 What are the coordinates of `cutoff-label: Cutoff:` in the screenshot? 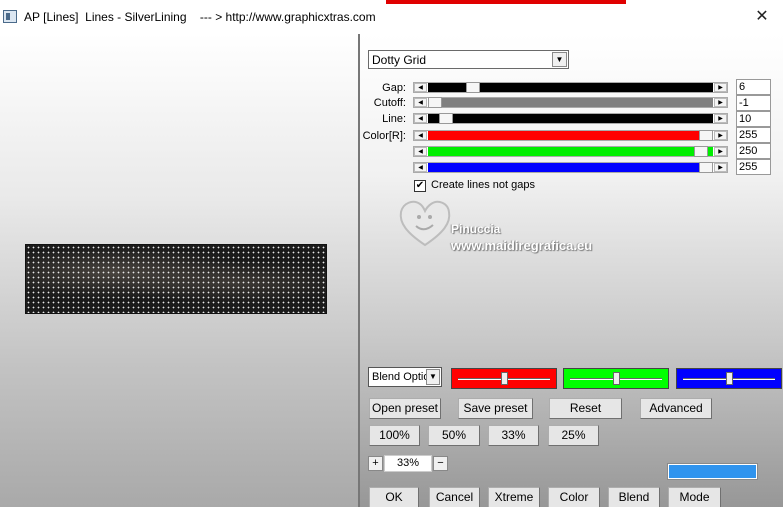 It's located at (389, 103).